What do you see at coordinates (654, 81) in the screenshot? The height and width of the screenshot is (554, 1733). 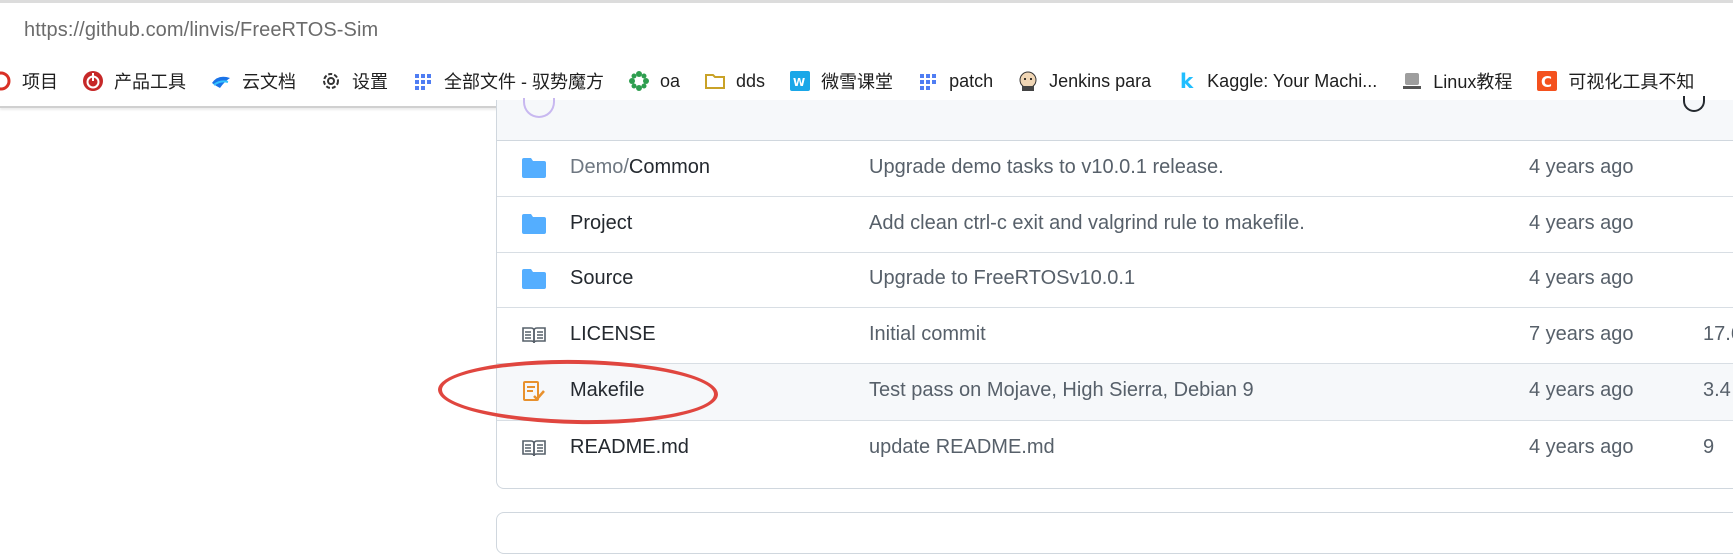 I see `bookmark-oa: oa` at bounding box center [654, 81].